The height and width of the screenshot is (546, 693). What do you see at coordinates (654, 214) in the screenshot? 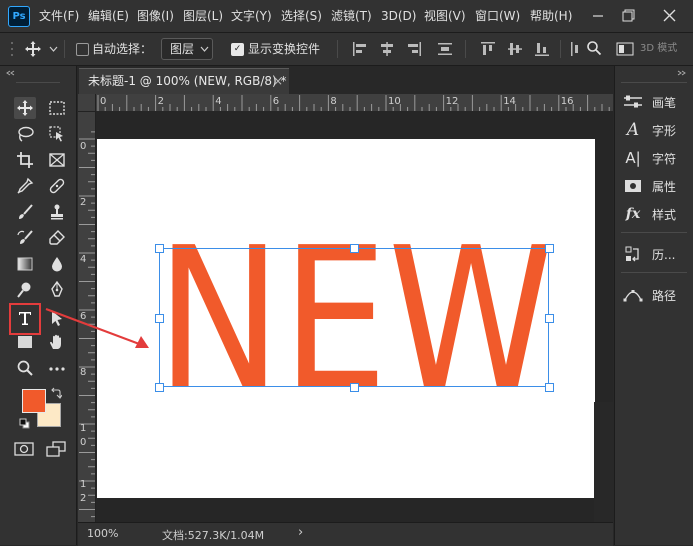
I see `panel-styles: fx 样式` at bounding box center [654, 214].